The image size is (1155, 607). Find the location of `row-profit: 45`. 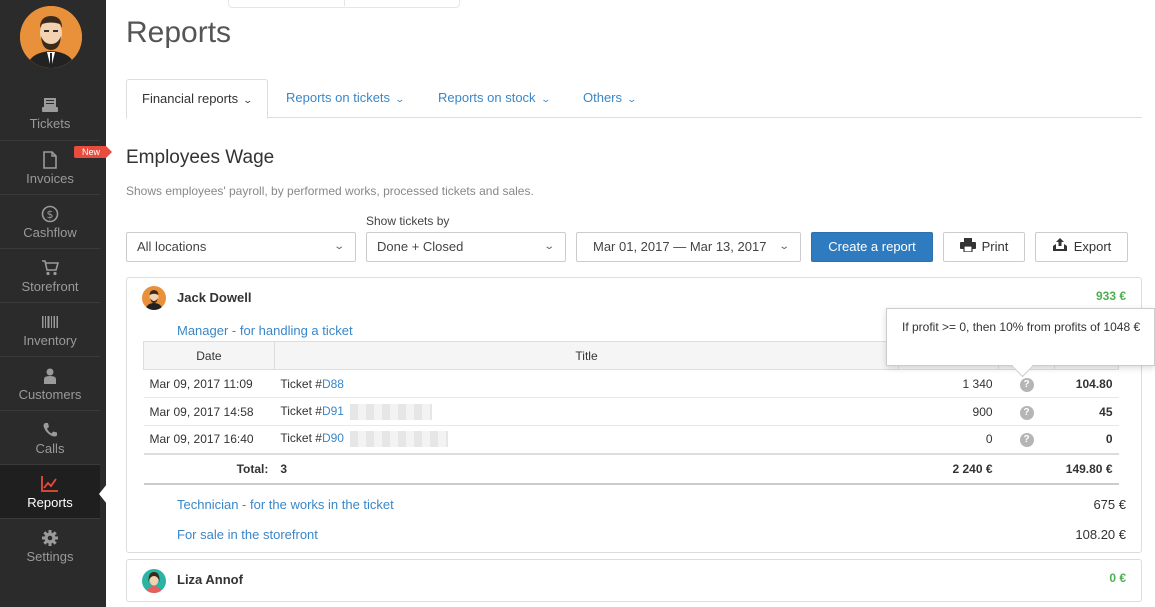

row-profit: 45 is located at coordinates (1086, 411).